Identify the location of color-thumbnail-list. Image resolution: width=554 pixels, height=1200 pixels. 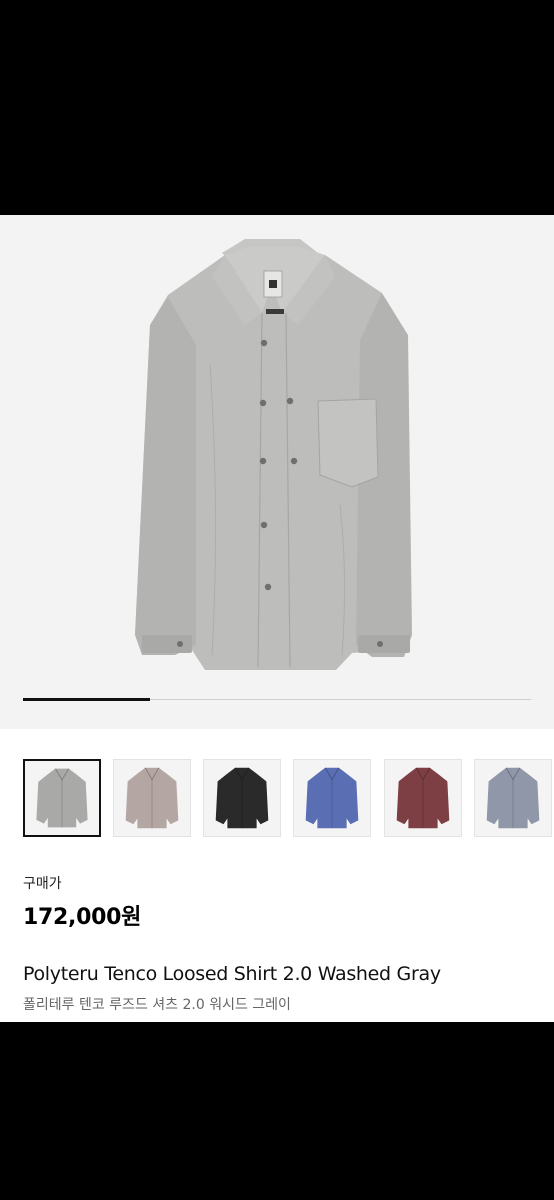
(288, 798).